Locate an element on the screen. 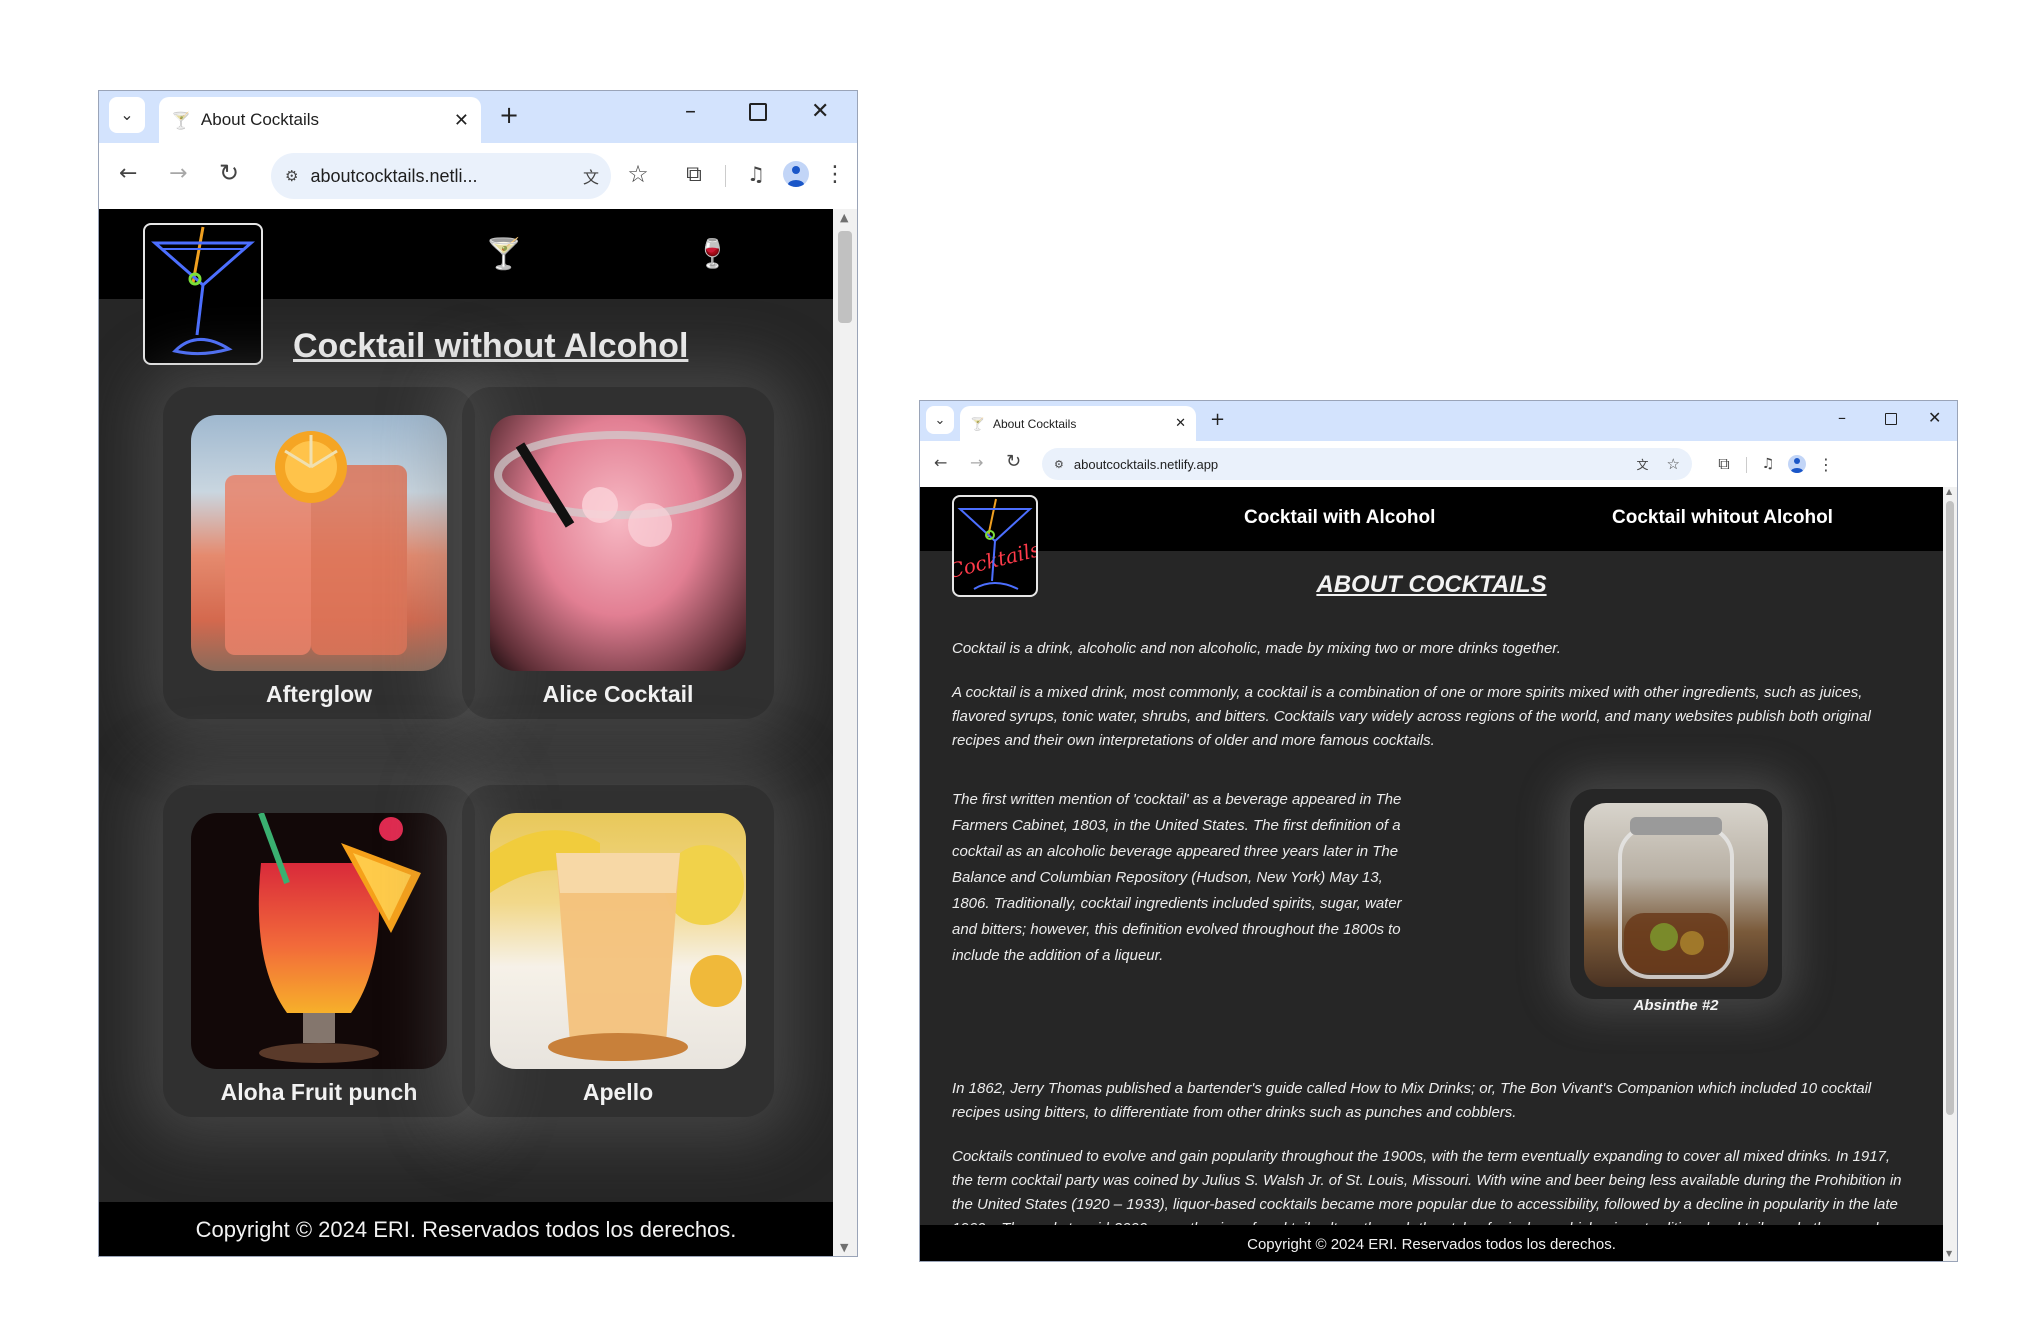  cocktail-card: Afterglow is located at coordinates (319, 556).